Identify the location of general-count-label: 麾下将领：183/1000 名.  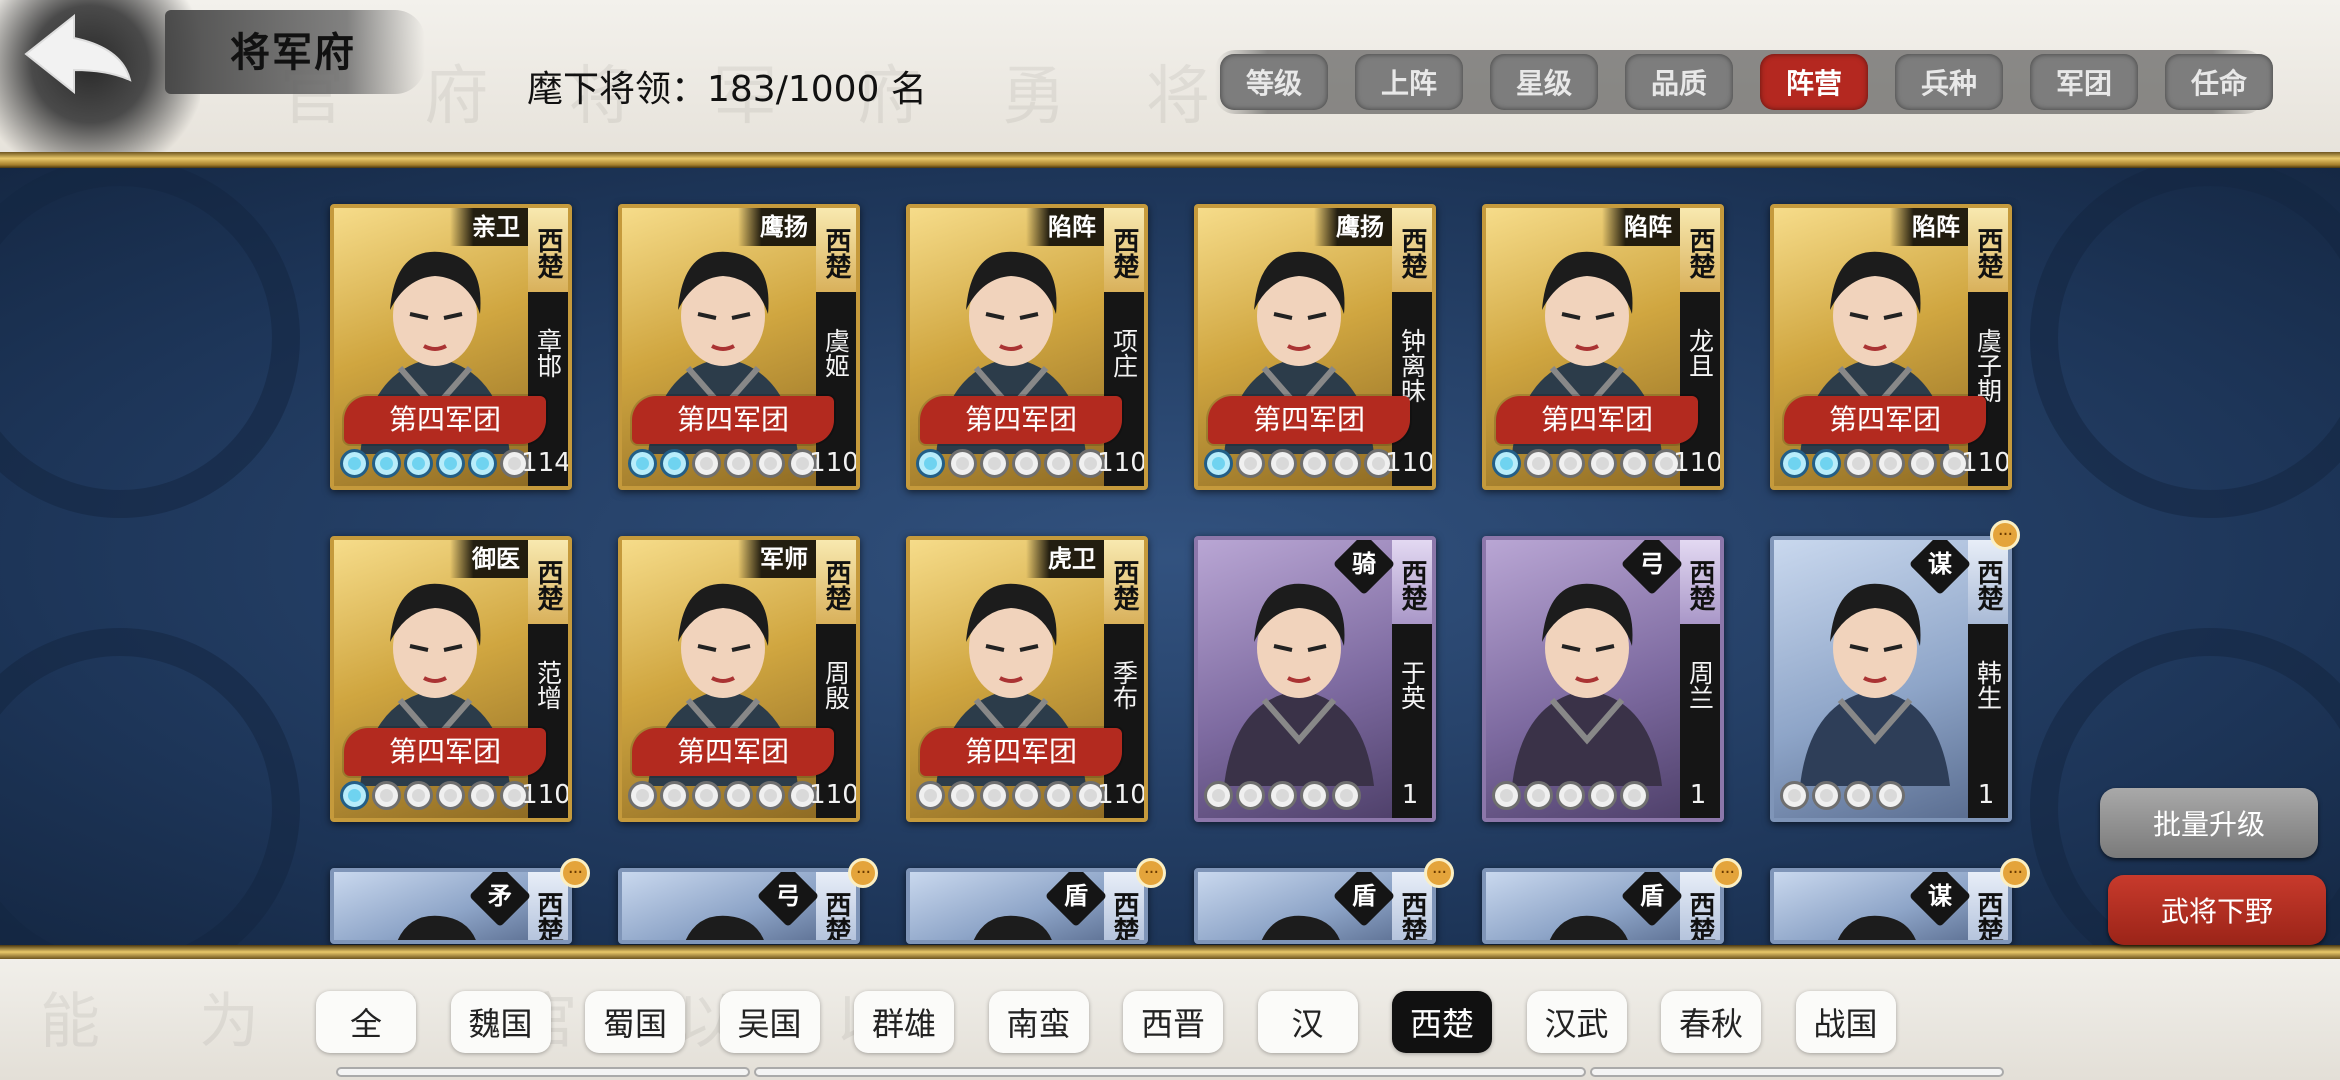
(727, 89).